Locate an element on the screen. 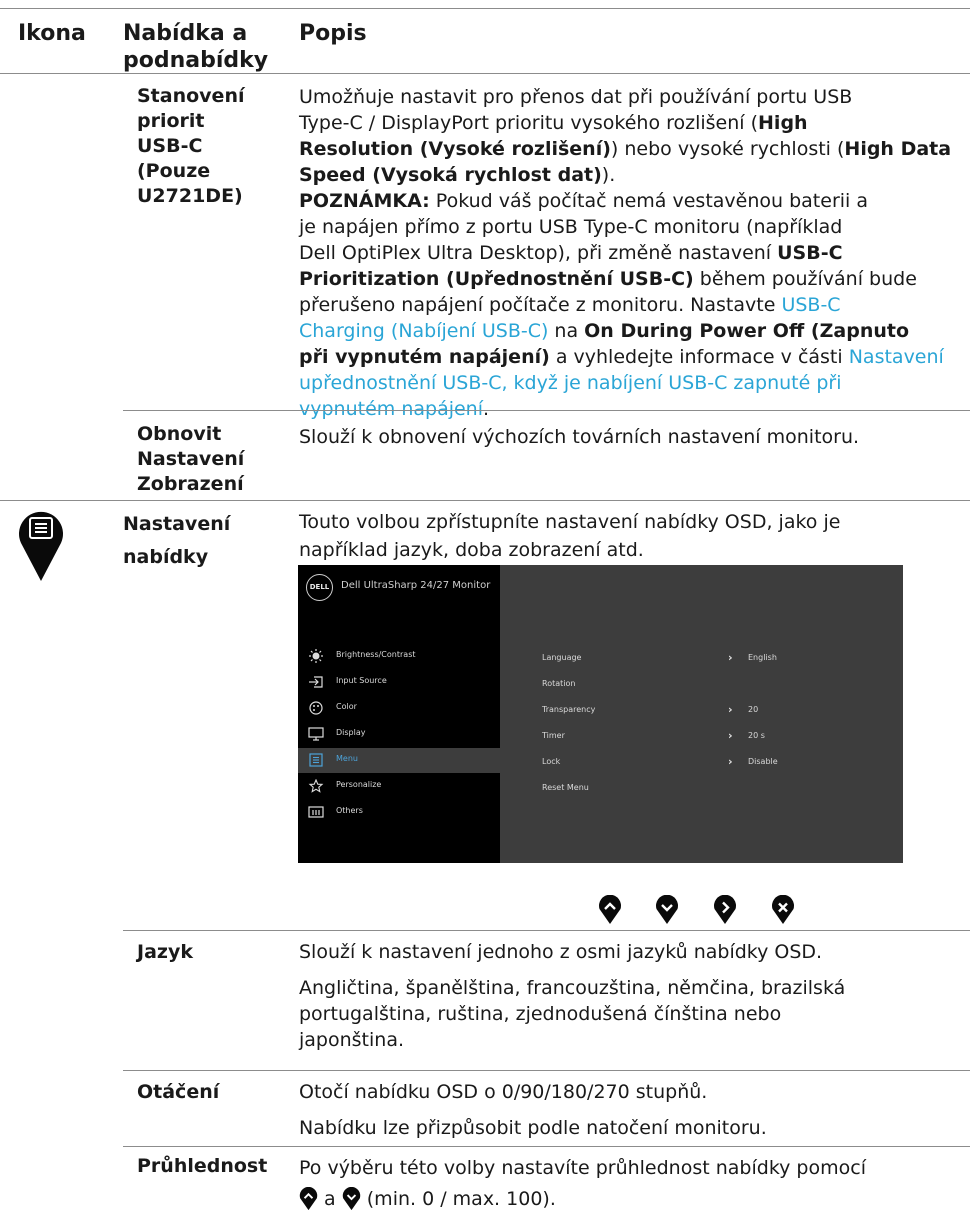 This screenshot has height=1212, width=970. menu-icon is located at coordinates (316, 760).